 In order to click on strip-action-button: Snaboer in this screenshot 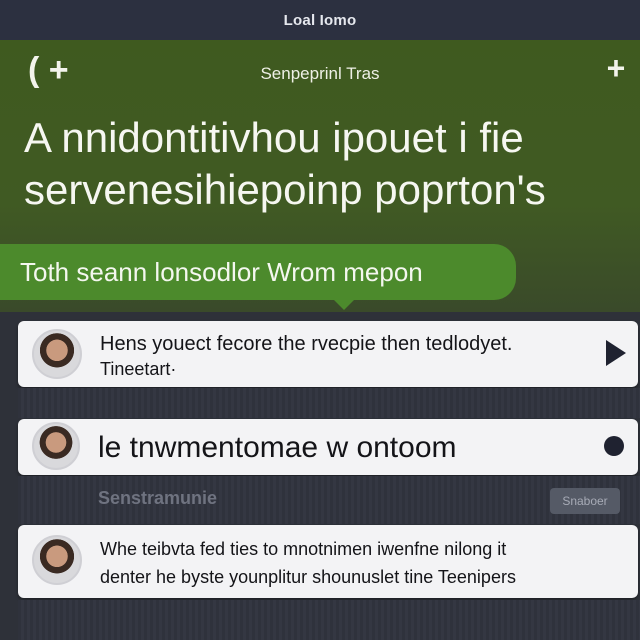, I will do `click(585, 501)`.